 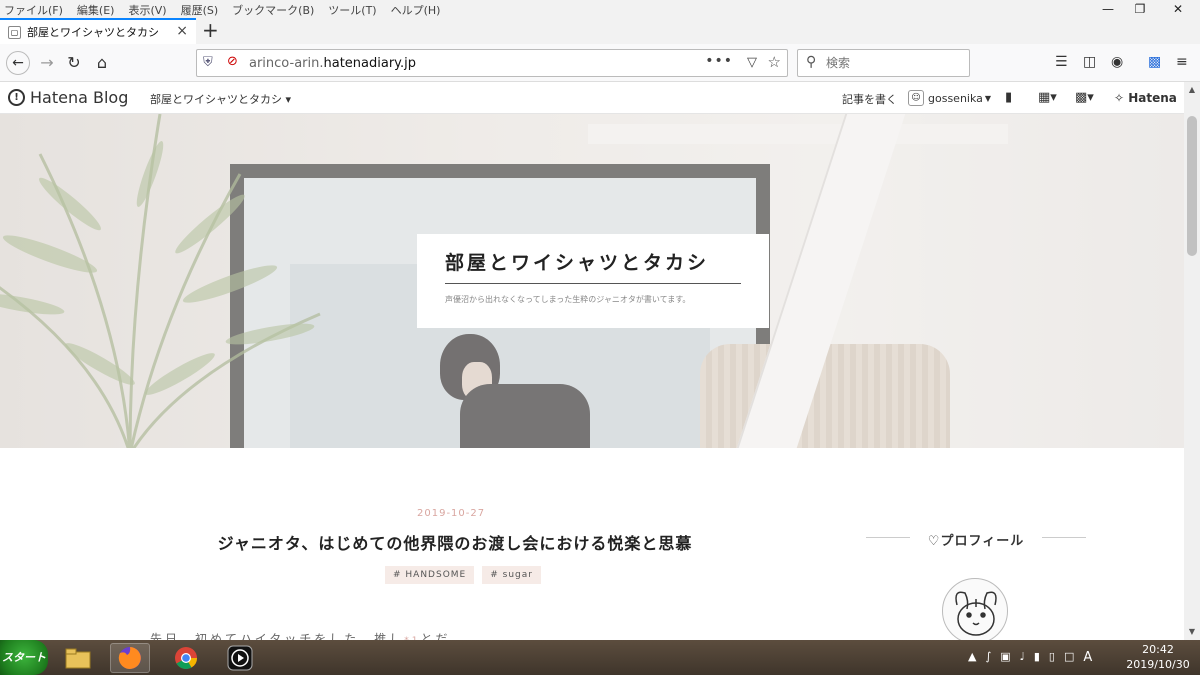 I want to click on menu-help: ヘルプ(H), so click(x=416, y=10).